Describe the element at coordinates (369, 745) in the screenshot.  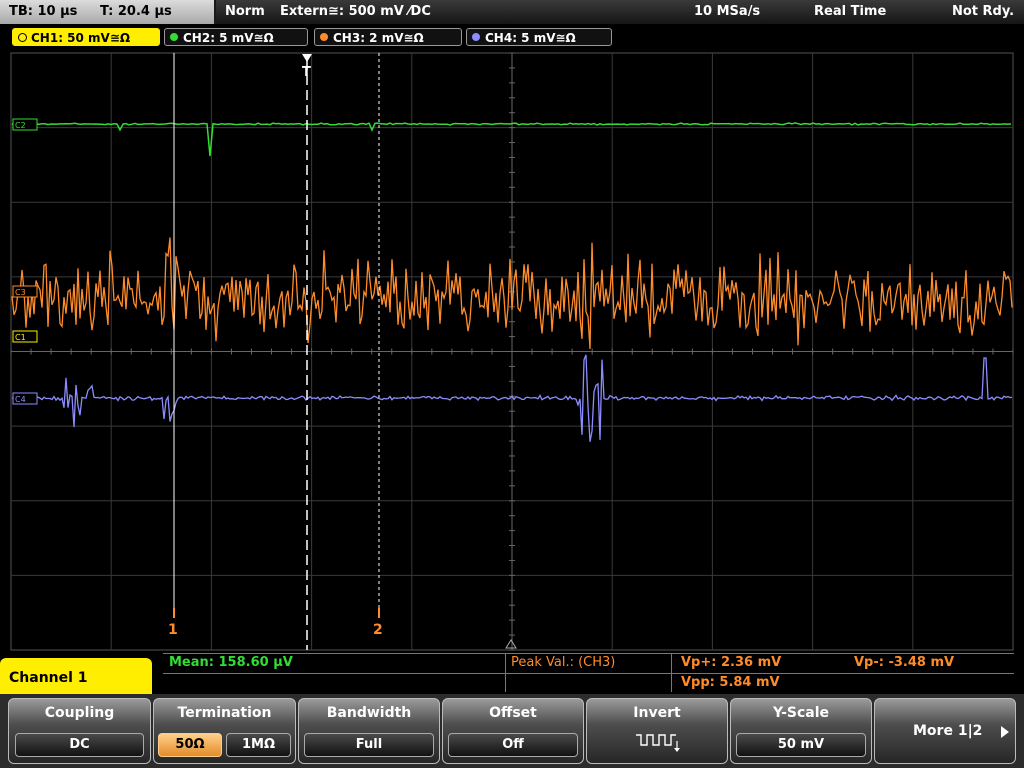
I see `bandwidth-value: Full` at that location.